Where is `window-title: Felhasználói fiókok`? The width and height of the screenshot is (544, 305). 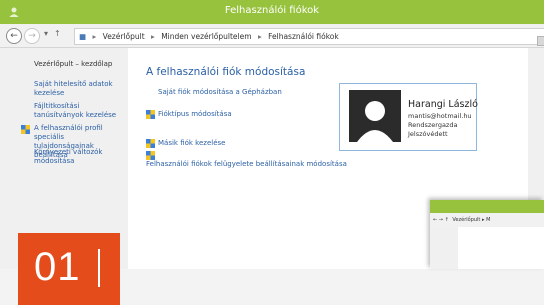 window-title: Felhasználói fiókok is located at coordinates (272, 10).